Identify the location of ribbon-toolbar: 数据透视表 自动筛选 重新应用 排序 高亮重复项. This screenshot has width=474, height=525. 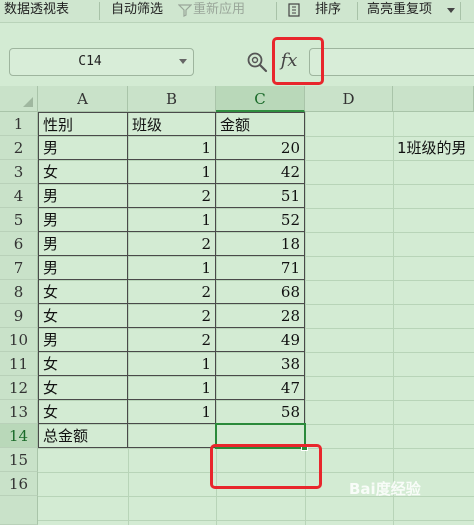
(237, 11).